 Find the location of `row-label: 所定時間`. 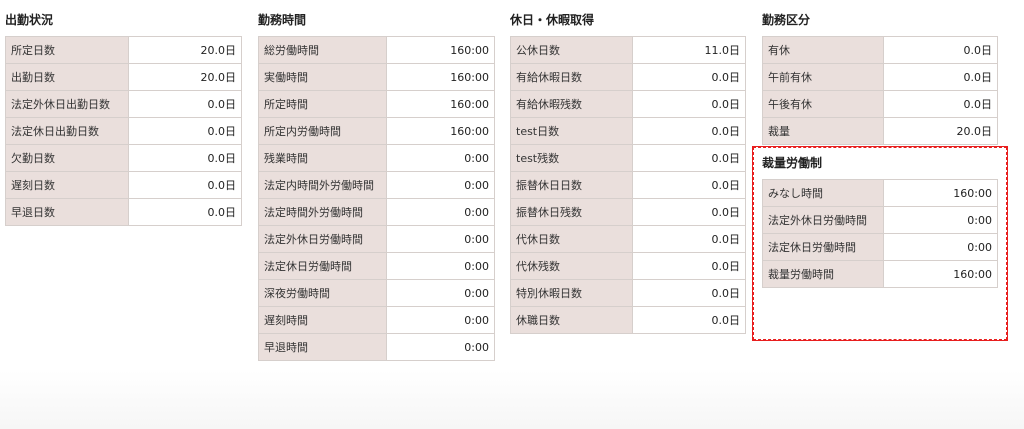

row-label: 所定時間 is located at coordinates (322, 104).